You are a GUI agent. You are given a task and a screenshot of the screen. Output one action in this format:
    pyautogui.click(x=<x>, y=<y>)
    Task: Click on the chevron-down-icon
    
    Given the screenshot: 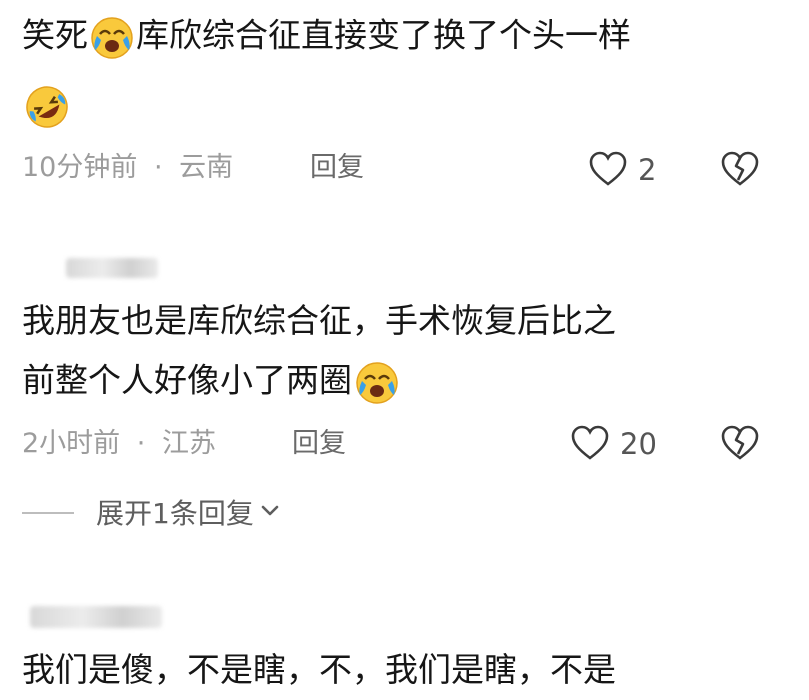 What is the action you would take?
    pyautogui.click(x=270, y=512)
    